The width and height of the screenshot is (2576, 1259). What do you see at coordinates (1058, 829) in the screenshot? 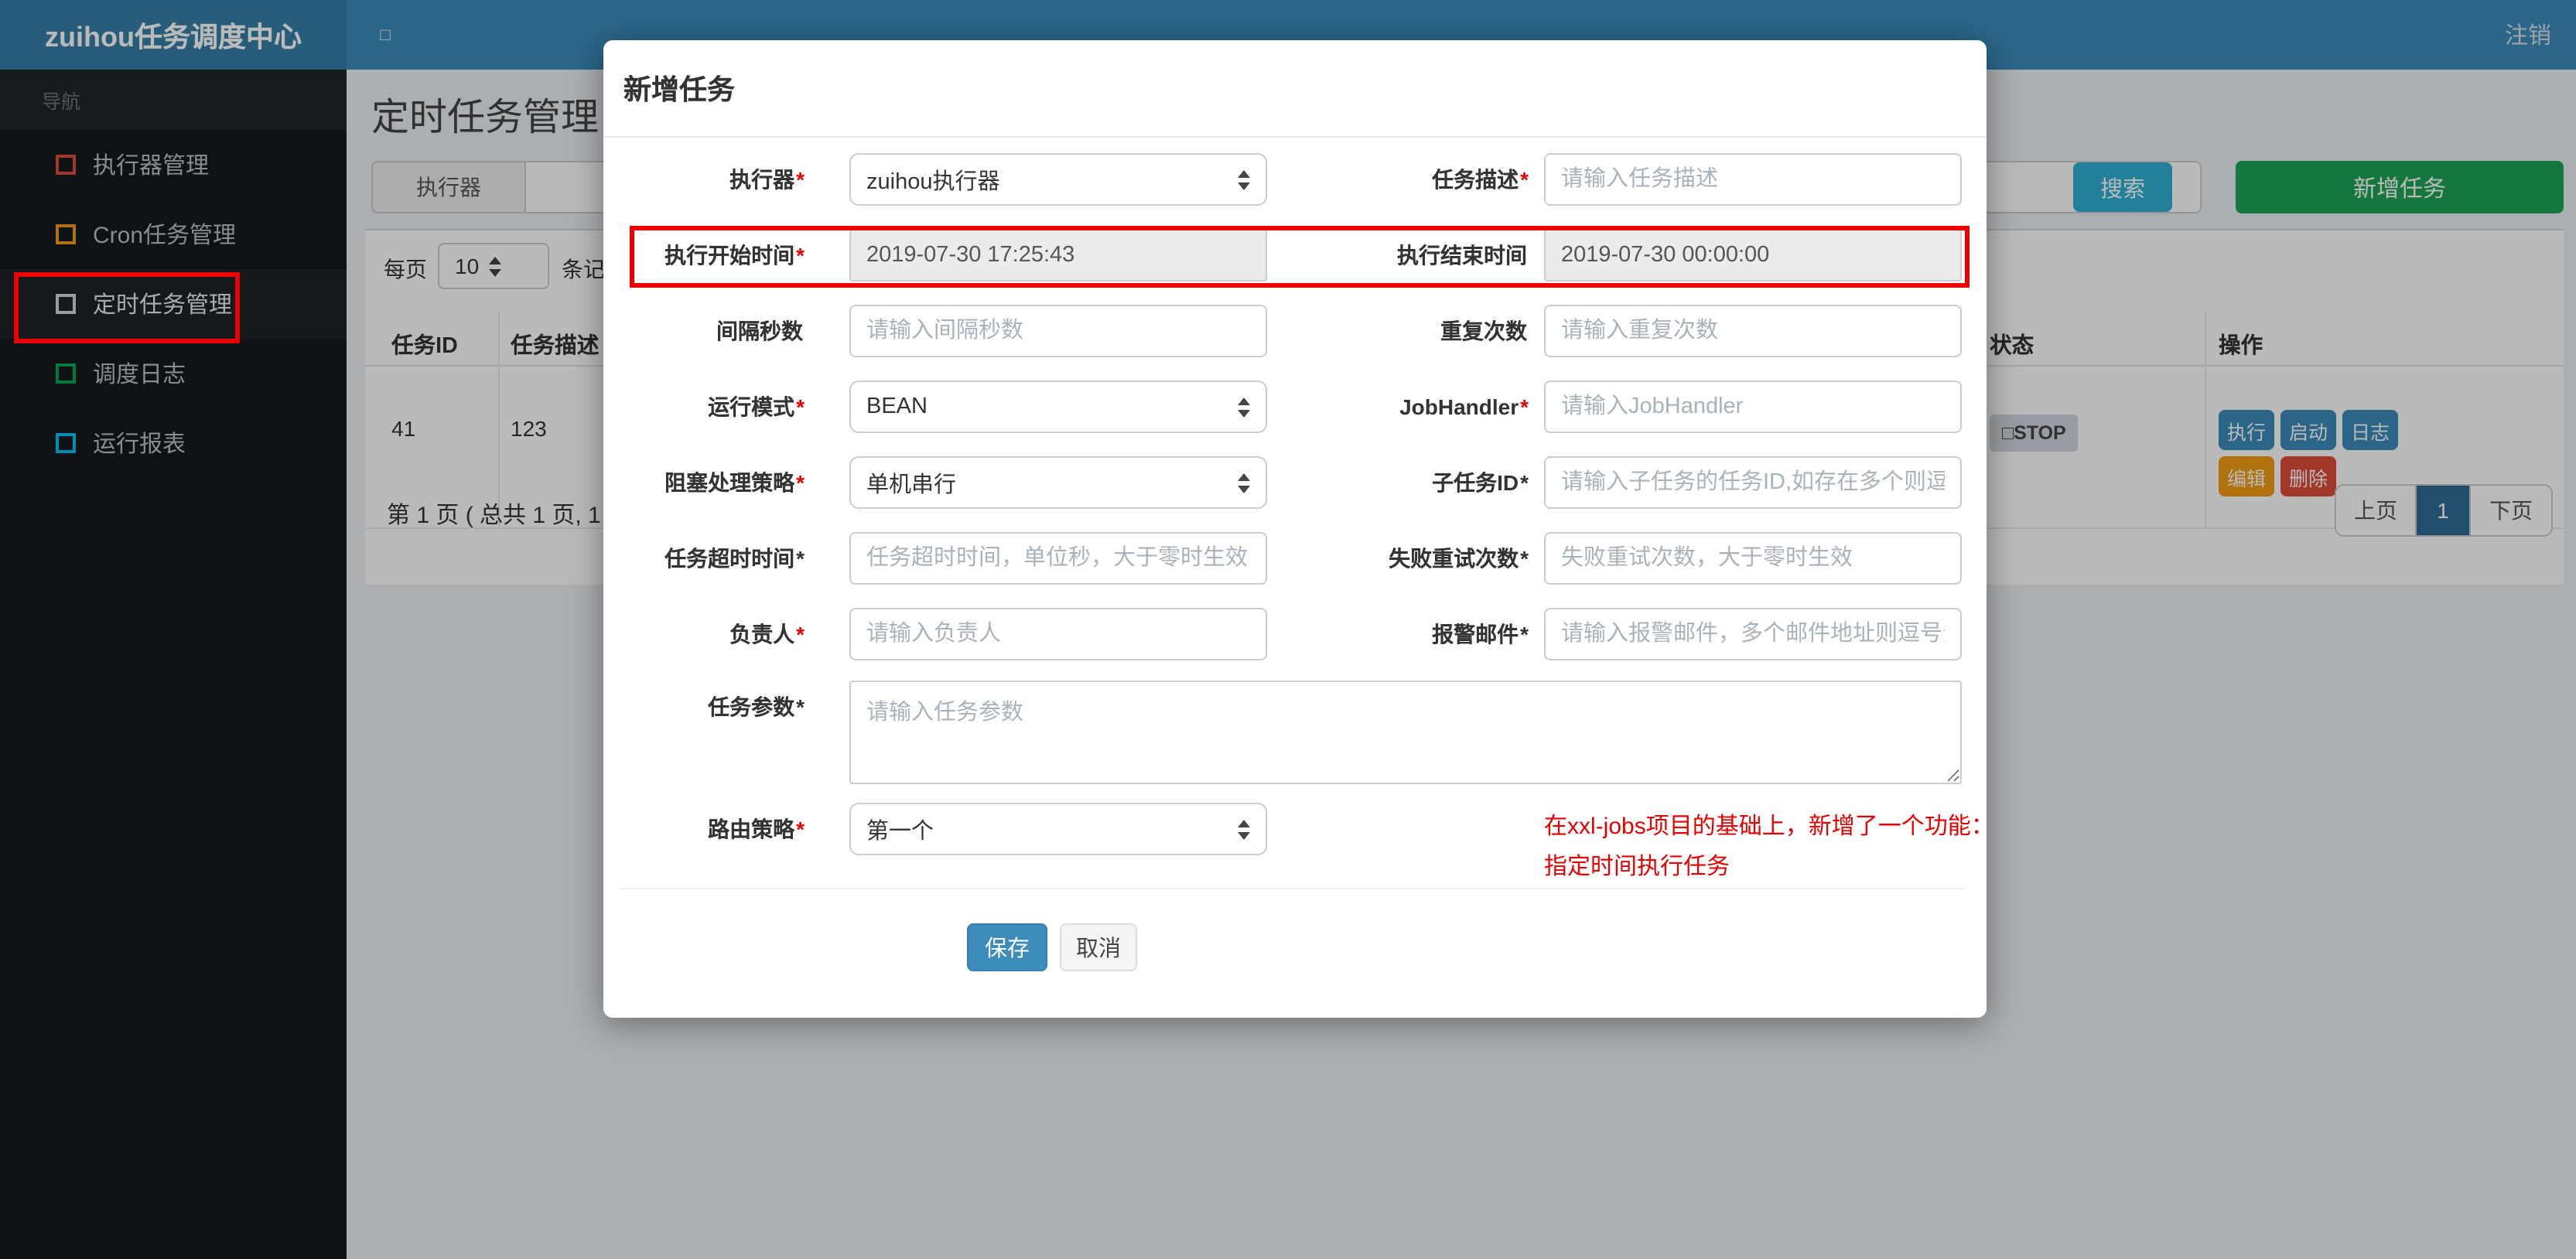
I see `route-strategy-select: 第一个` at bounding box center [1058, 829].